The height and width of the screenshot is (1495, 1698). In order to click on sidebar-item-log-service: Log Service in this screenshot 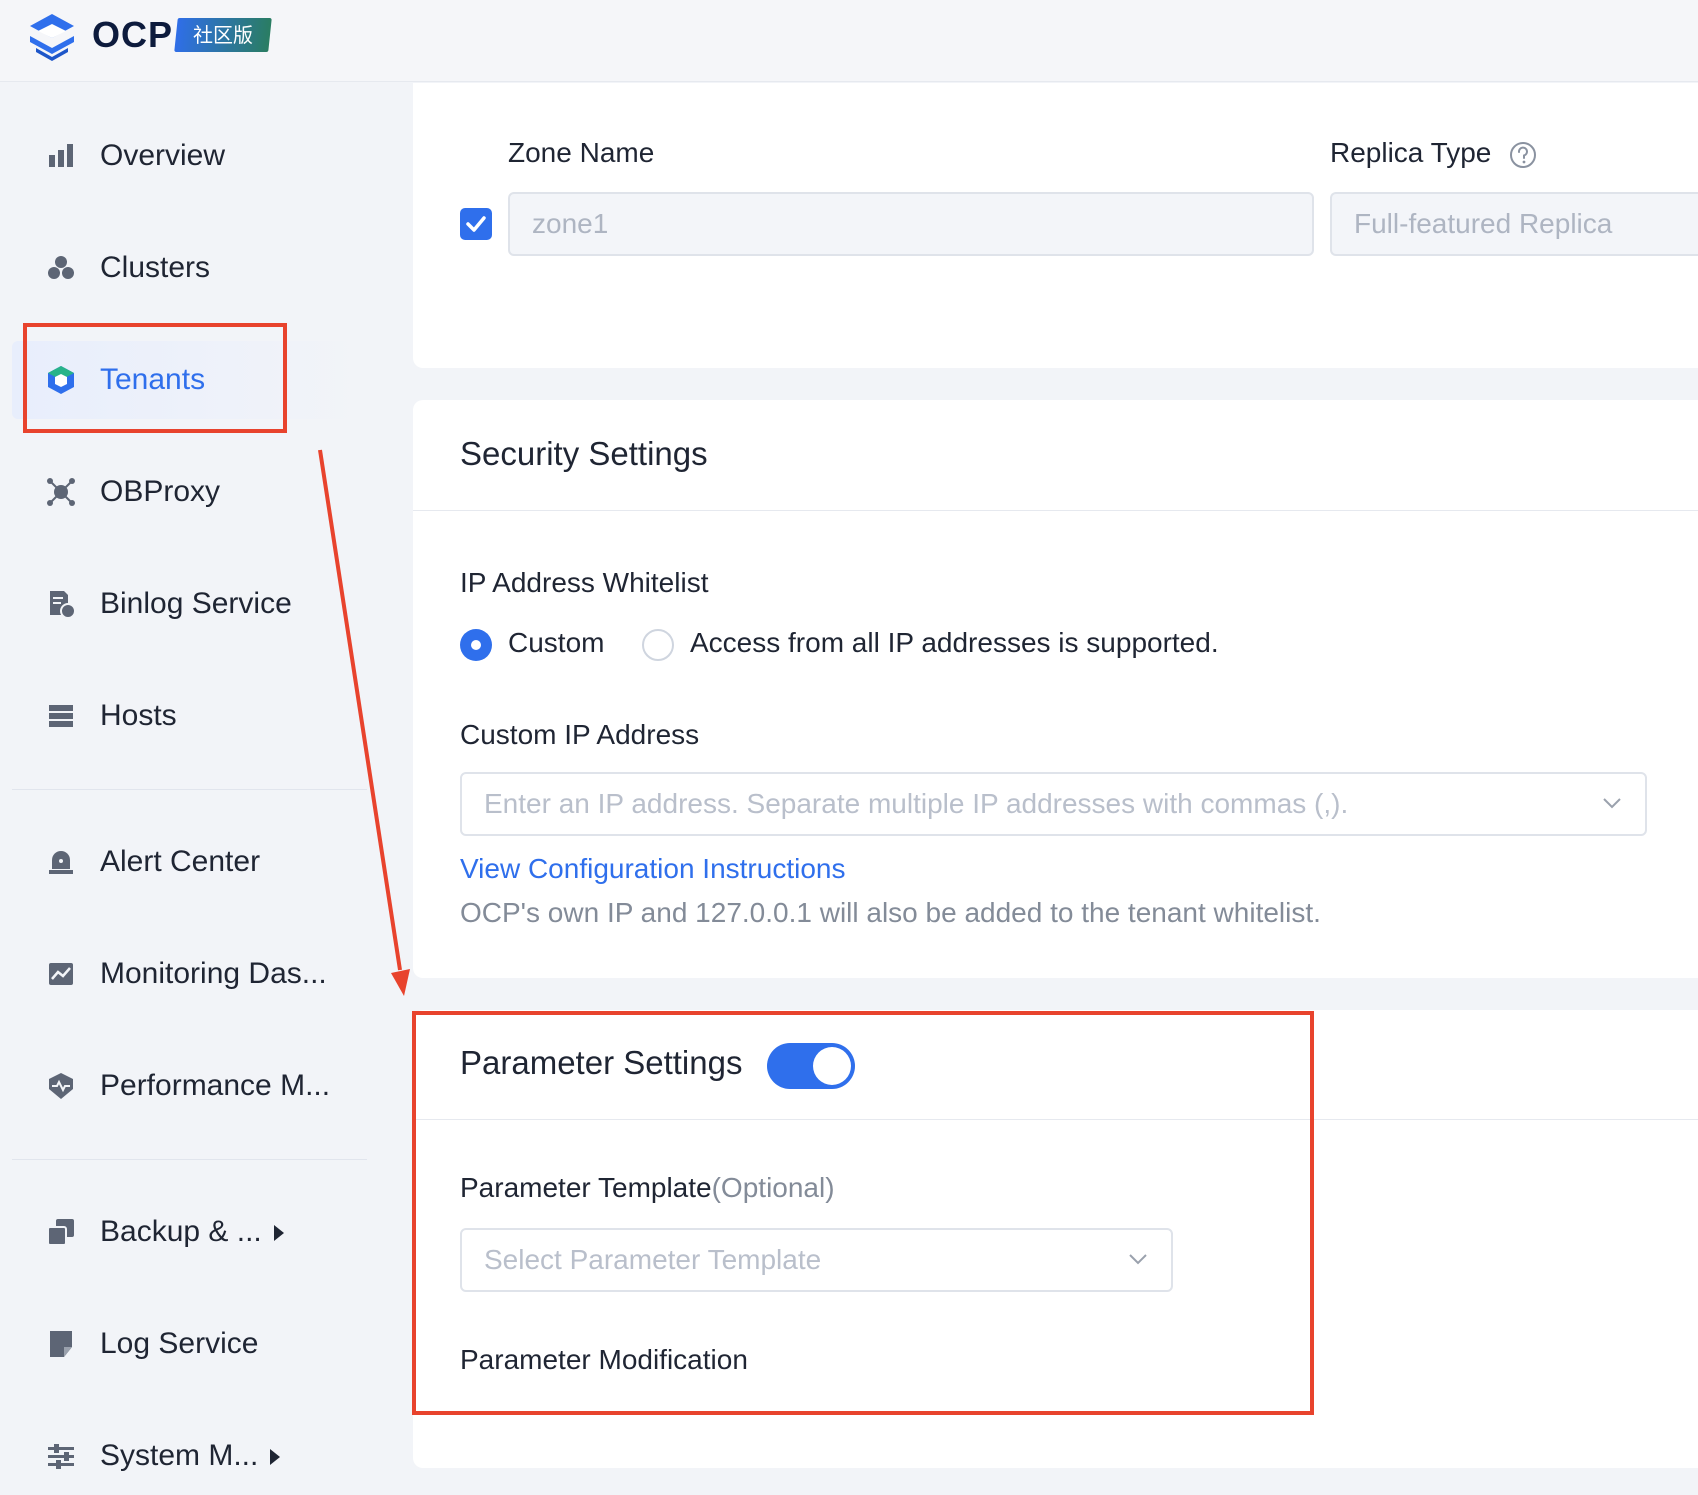, I will do `click(189, 1344)`.